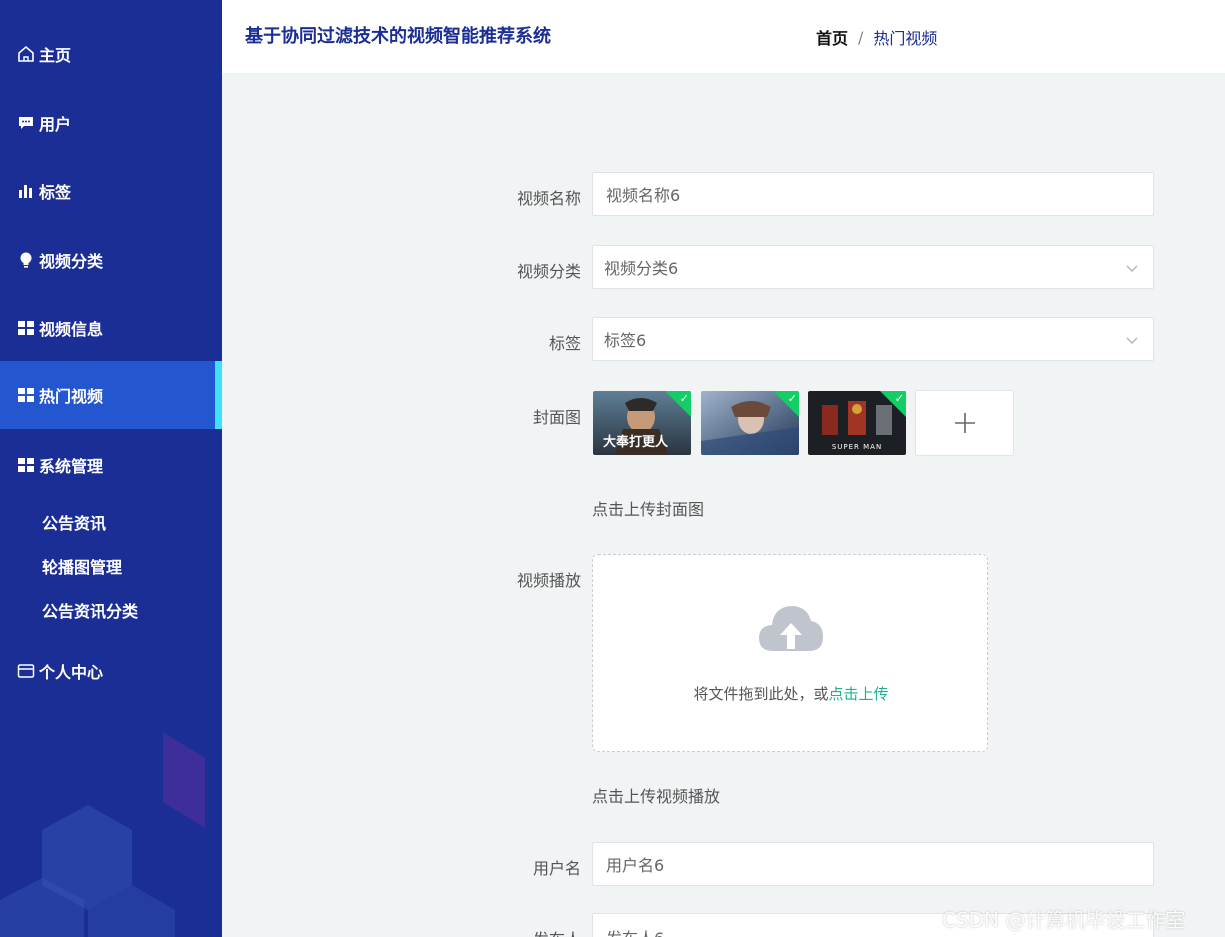  Describe the element at coordinates (643, 195) in the screenshot. I see `video-name-value: 视频名称6` at that location.